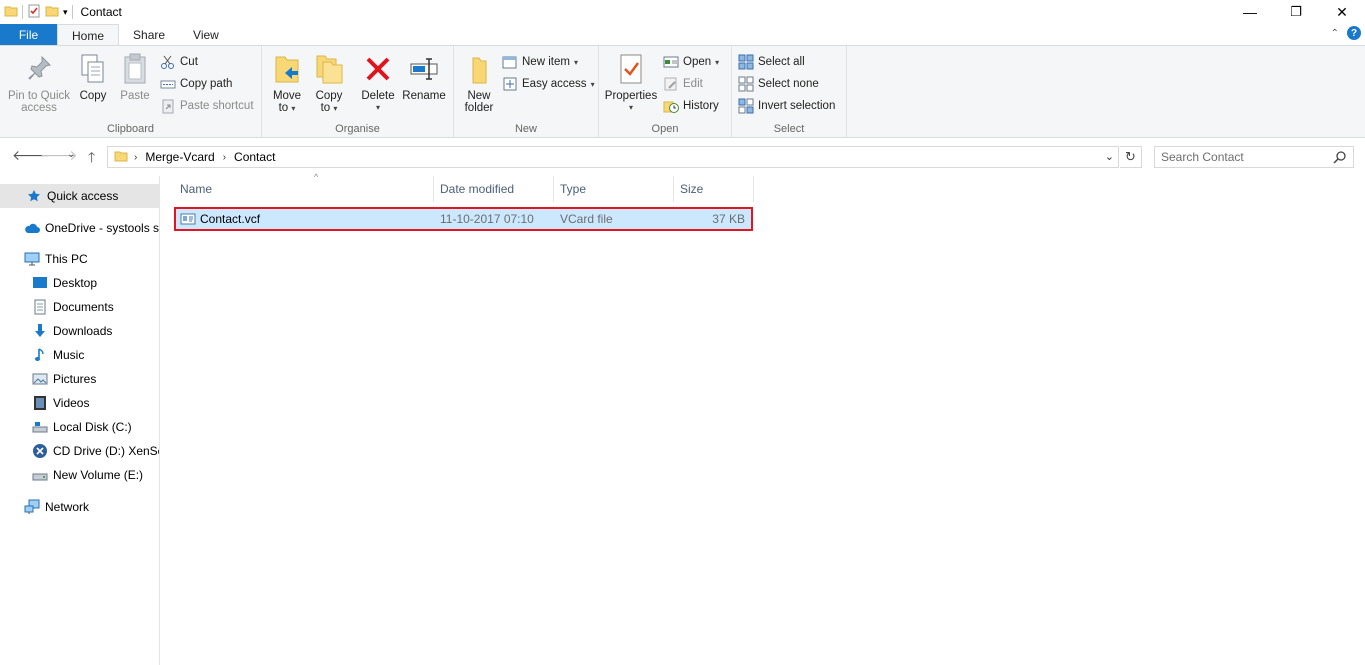 The image size is (1365, 665). What do you see at coordinates (671, 62) in the screenshot?
I see `open-icon` at bounding box center [671, 62].